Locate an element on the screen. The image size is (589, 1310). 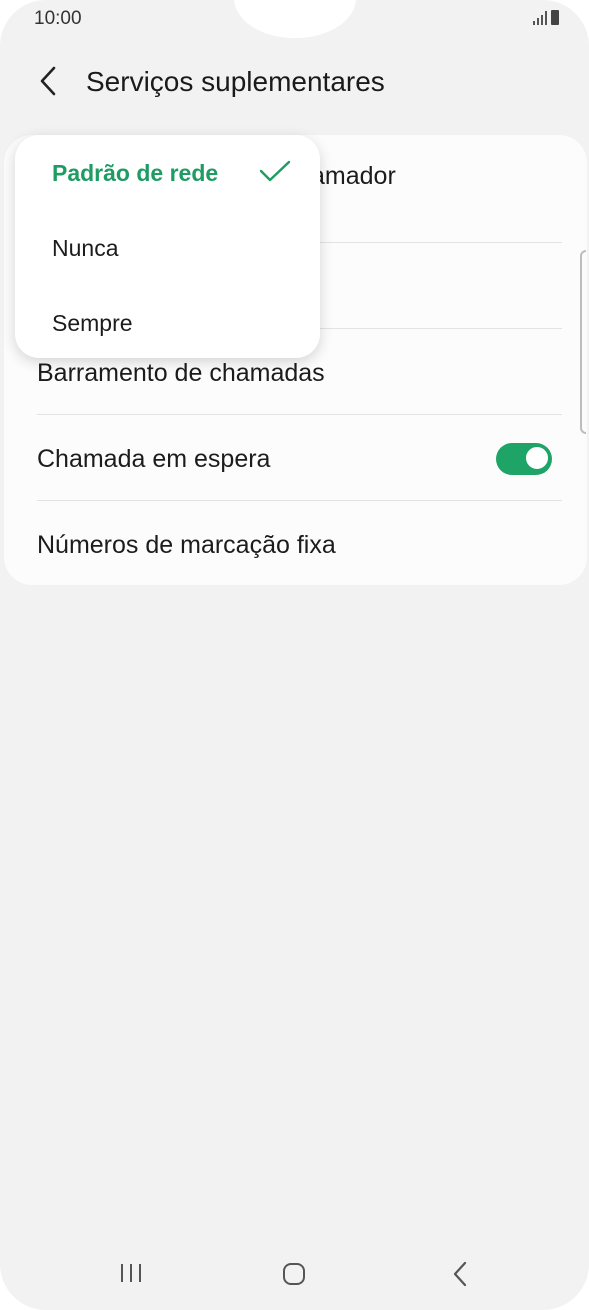
toggle-knob is located at coordinates (537, 458).